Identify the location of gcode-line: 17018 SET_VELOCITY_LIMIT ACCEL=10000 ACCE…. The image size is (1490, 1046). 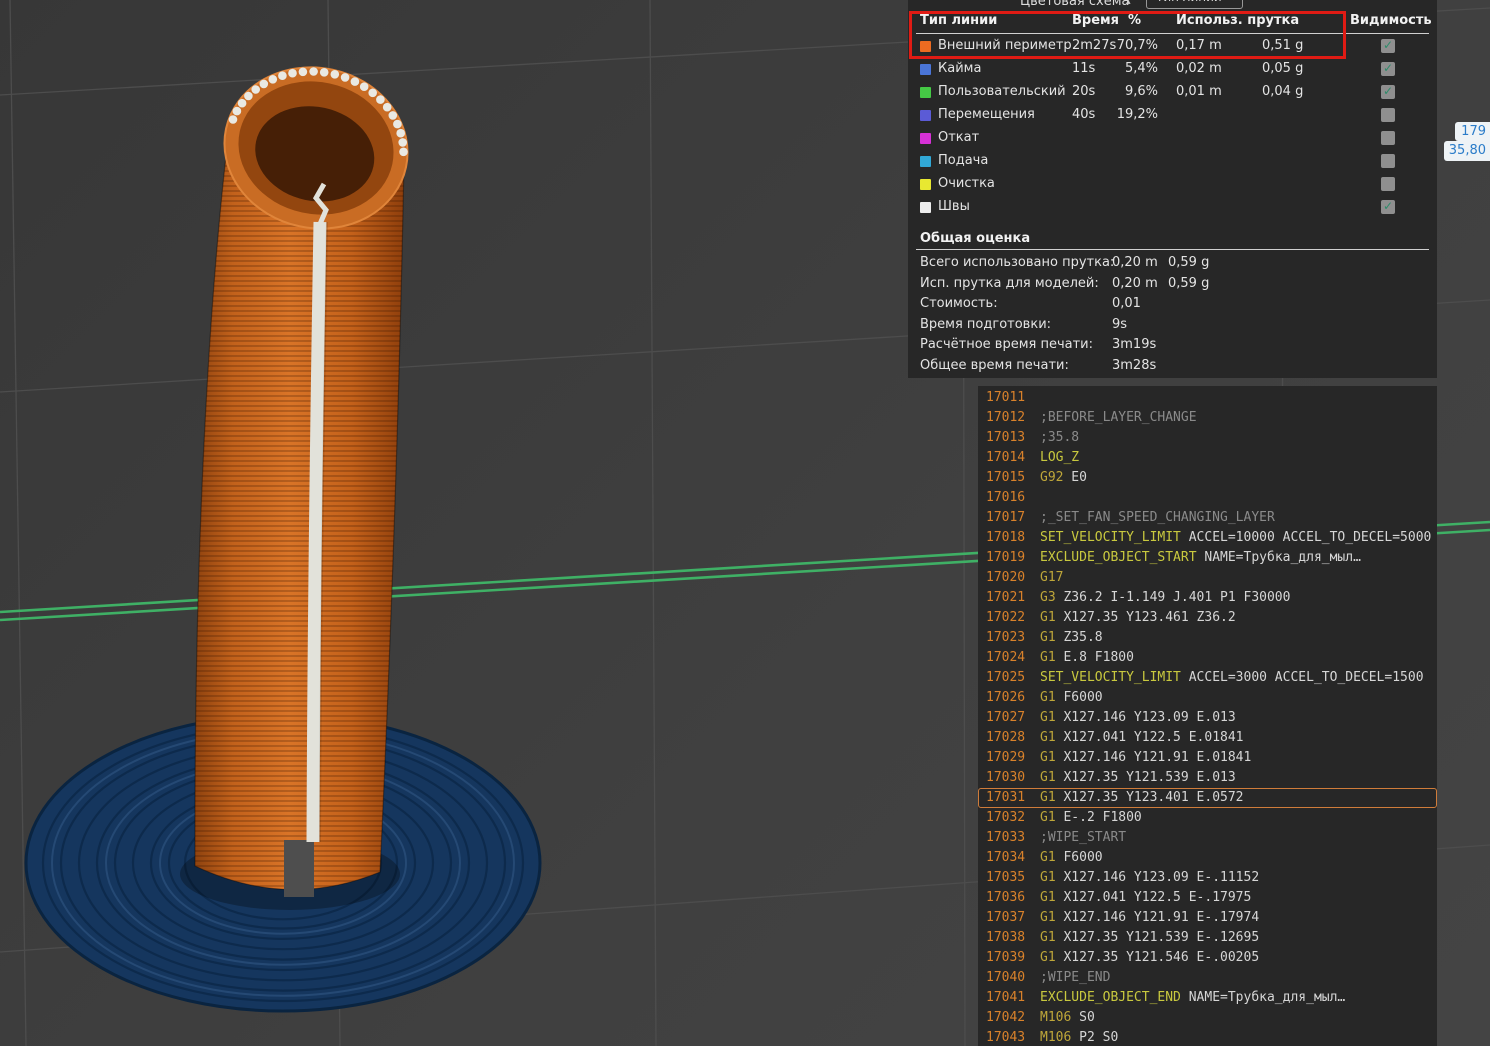
(1207, 538).